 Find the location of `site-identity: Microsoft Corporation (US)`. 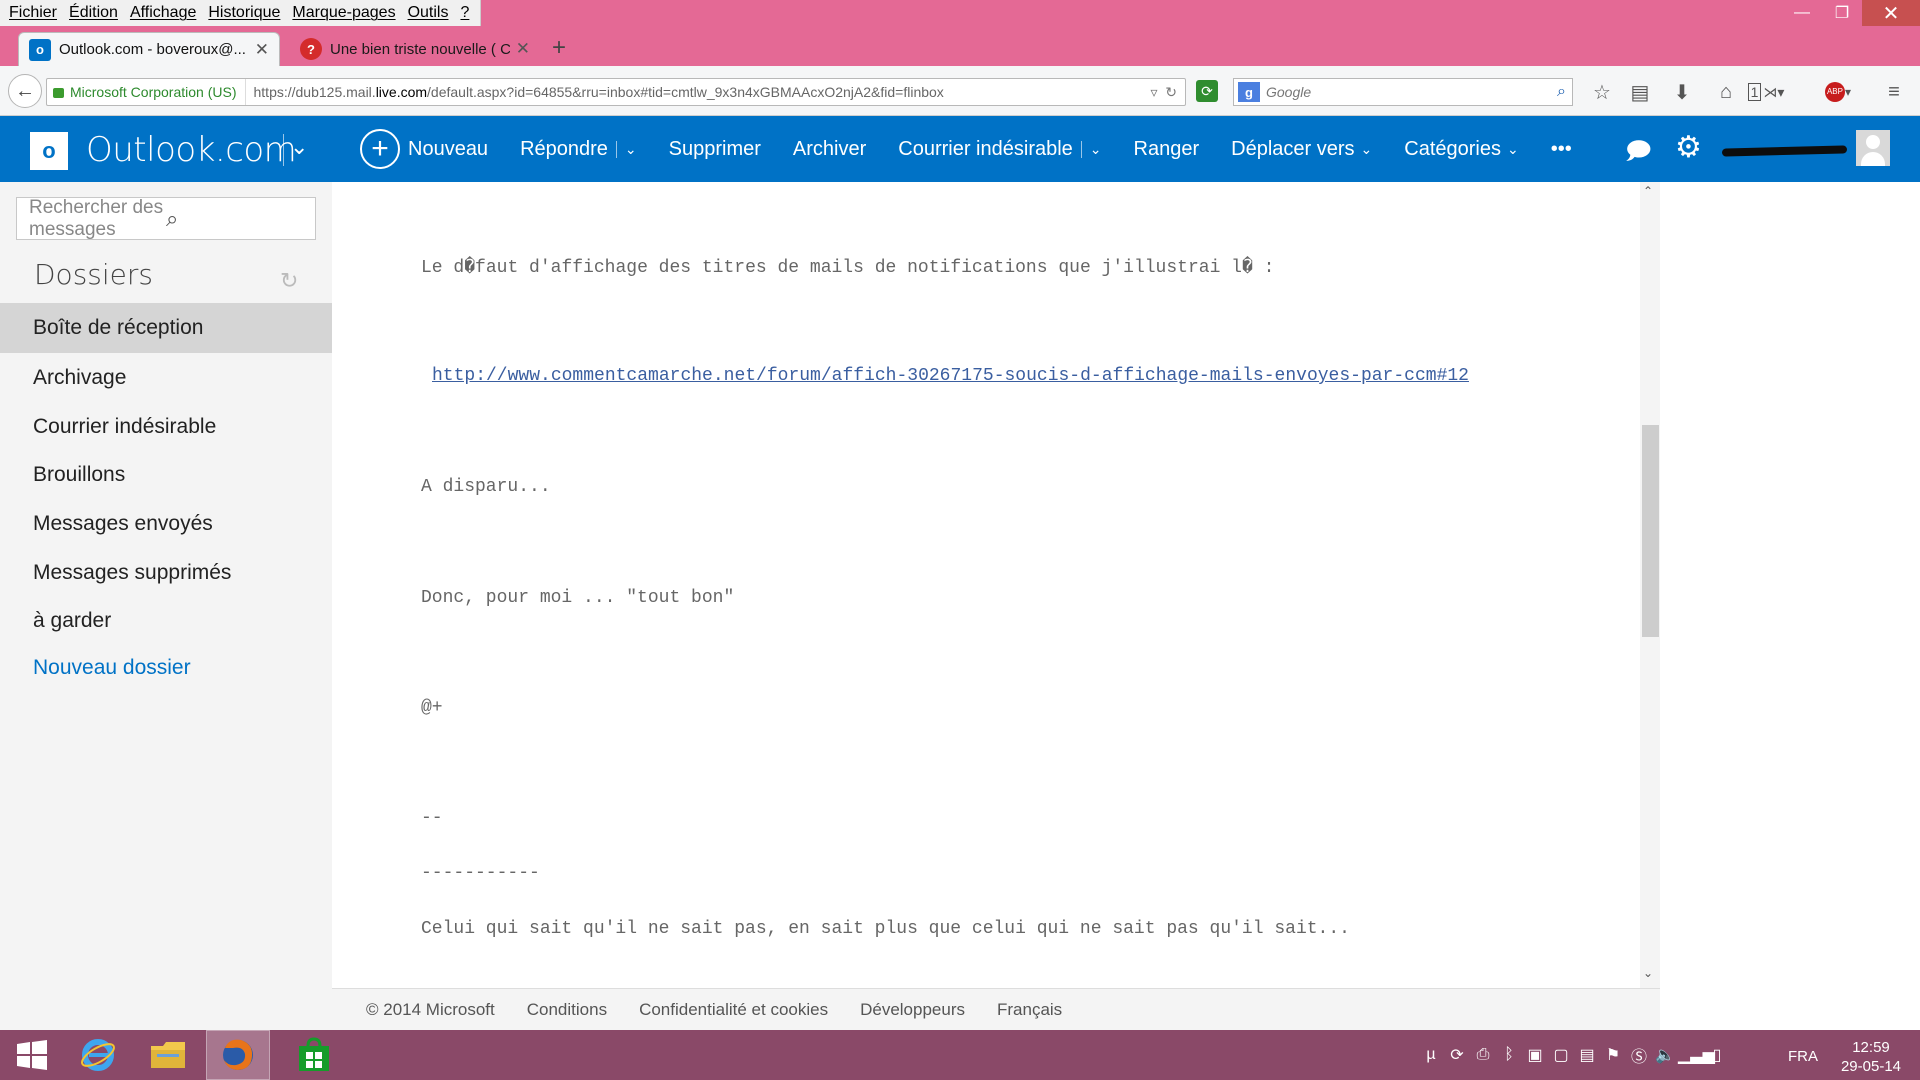

site-identity: Microsoft Corporation (US) is located at coordinates (146, 92).